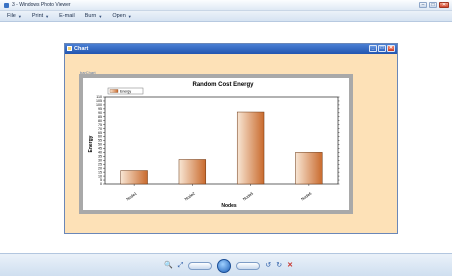 The image size is (452, 276). I want to click on y-tick-label: 50, so click(100, 145).